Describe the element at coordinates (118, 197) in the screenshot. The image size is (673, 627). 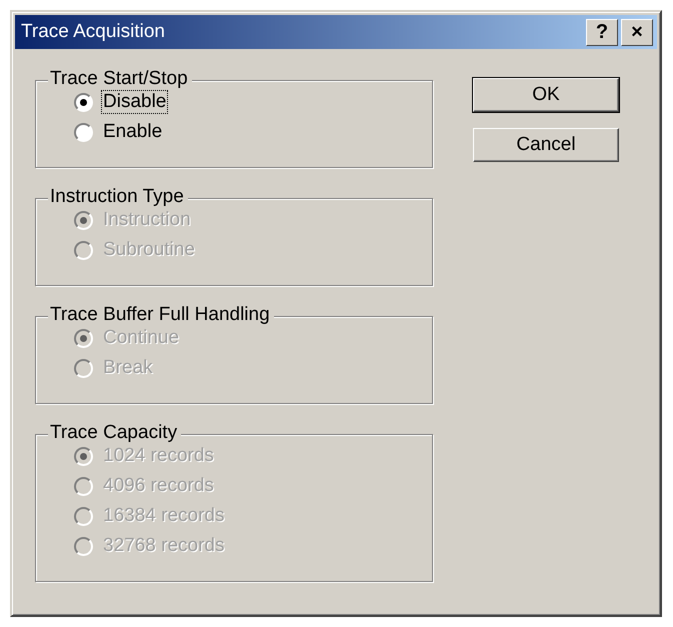
I see `group-label: Instruction Type` at that location.